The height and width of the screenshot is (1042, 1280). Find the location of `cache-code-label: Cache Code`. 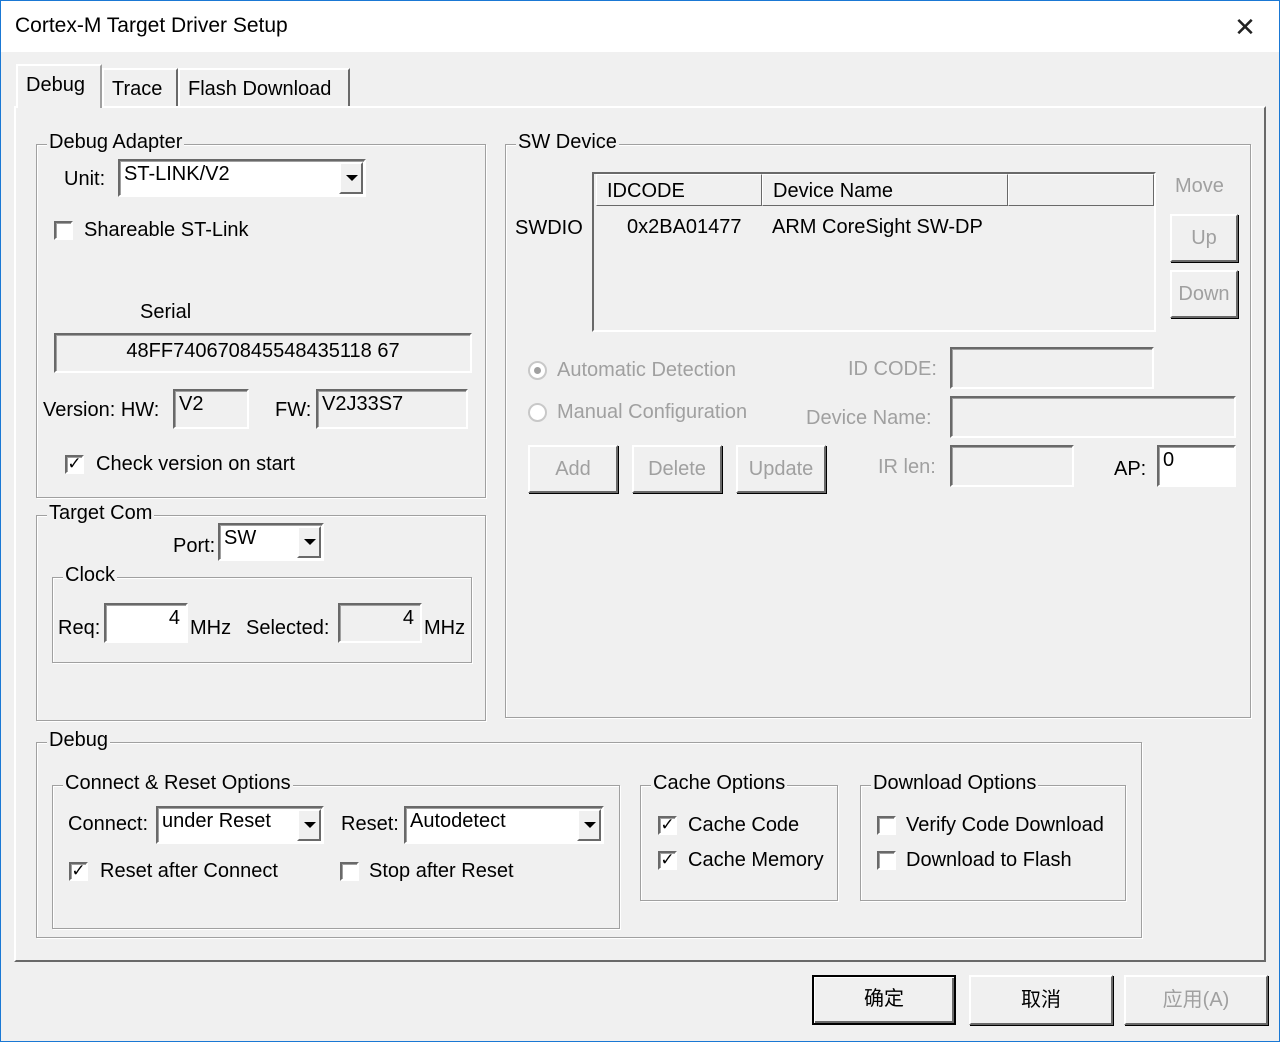

cache-code-label: Cache Code is located at coordinates (744, 825).